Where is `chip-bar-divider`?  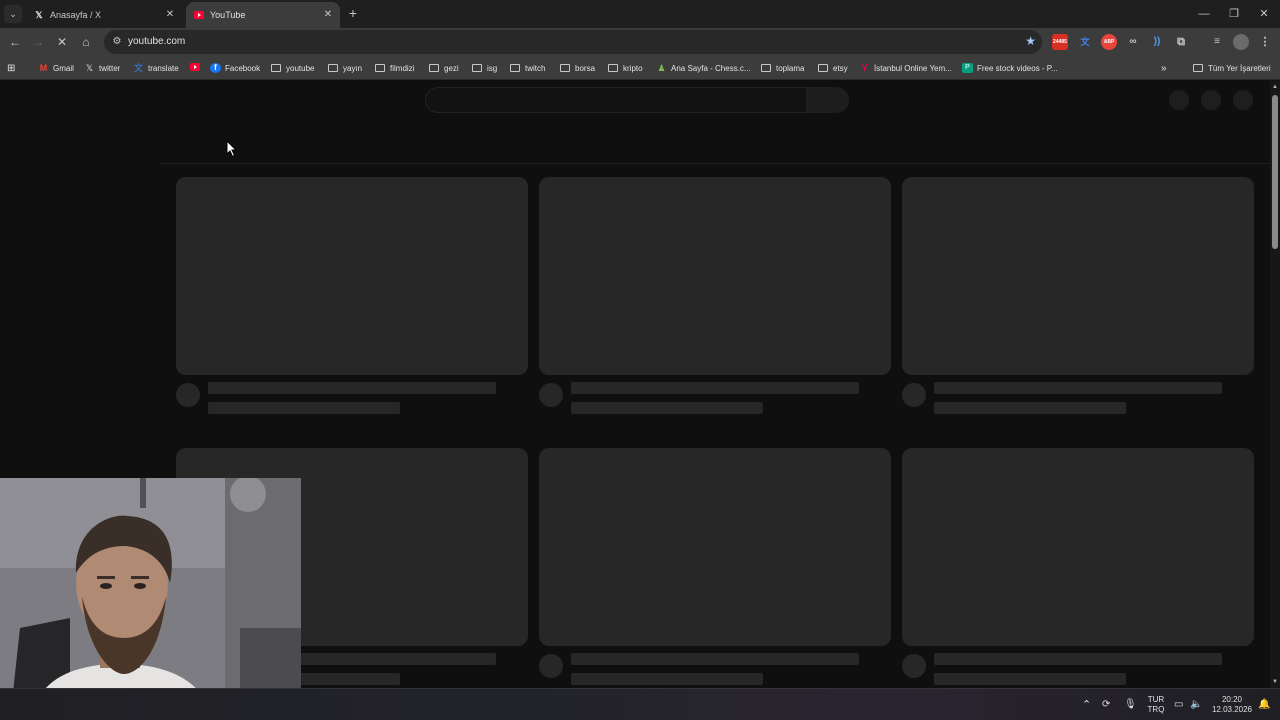 chip-bar-divider is located at coordinates (715, 163).